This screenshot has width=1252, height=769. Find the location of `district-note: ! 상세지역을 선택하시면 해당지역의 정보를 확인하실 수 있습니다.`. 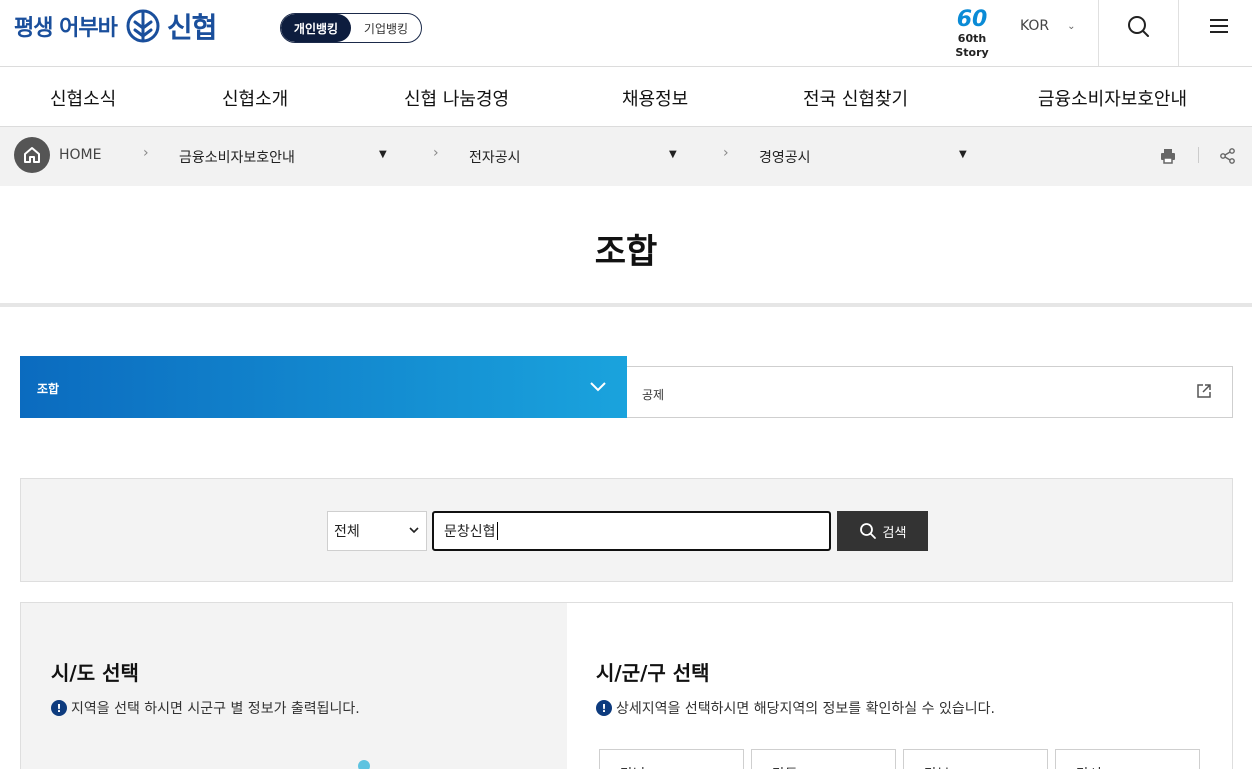

district-note: ! 상세지역을 선택하시면 해당지역의 정보를 확인하실 수 있습니다. is located at coordinates (795, 708).